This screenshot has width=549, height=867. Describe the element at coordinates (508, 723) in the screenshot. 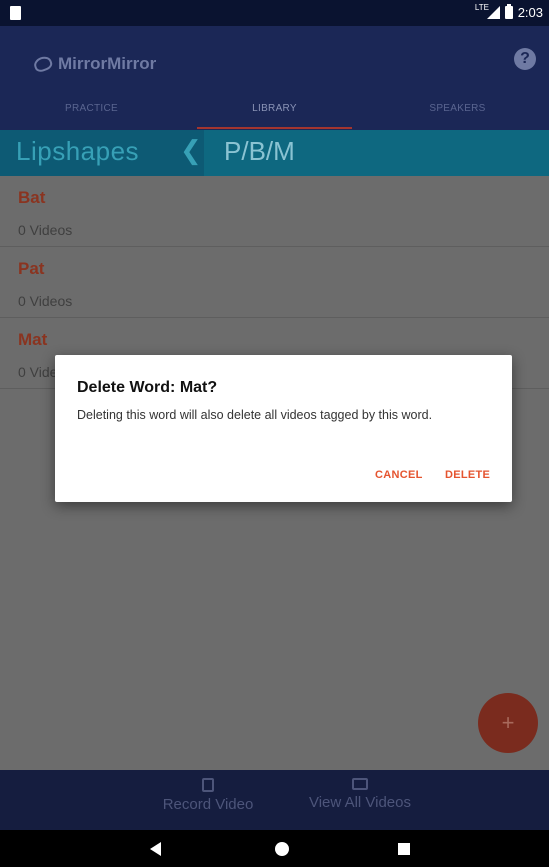

I see `add-word-button: +` at that location.